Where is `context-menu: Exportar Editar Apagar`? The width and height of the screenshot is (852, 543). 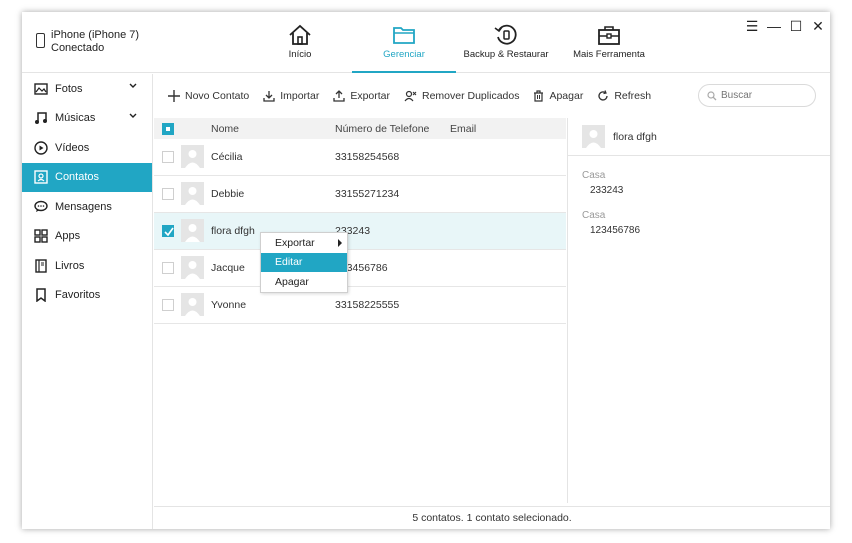 context-menu: Exportar Editar Apagar is located at coordinates (304, 262).